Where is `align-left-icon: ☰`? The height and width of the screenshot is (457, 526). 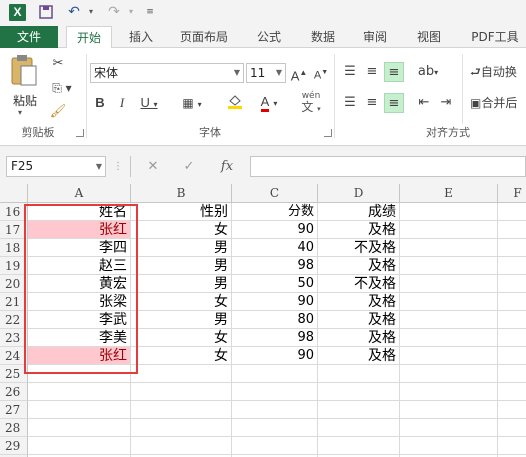 align-left-icon: ☰ is located at coordinates (350, 103).